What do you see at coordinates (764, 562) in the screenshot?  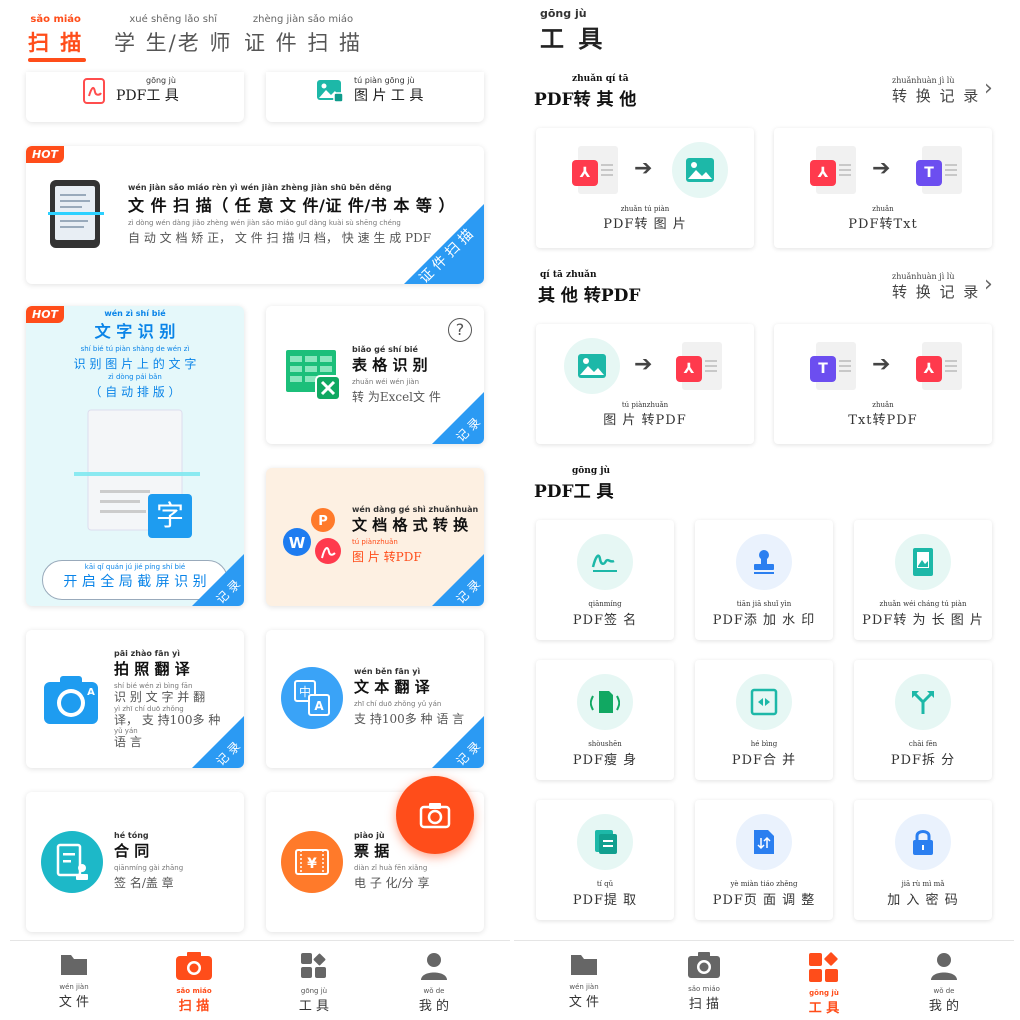 I see `stamp-icon` at bounding box center [764, 562].